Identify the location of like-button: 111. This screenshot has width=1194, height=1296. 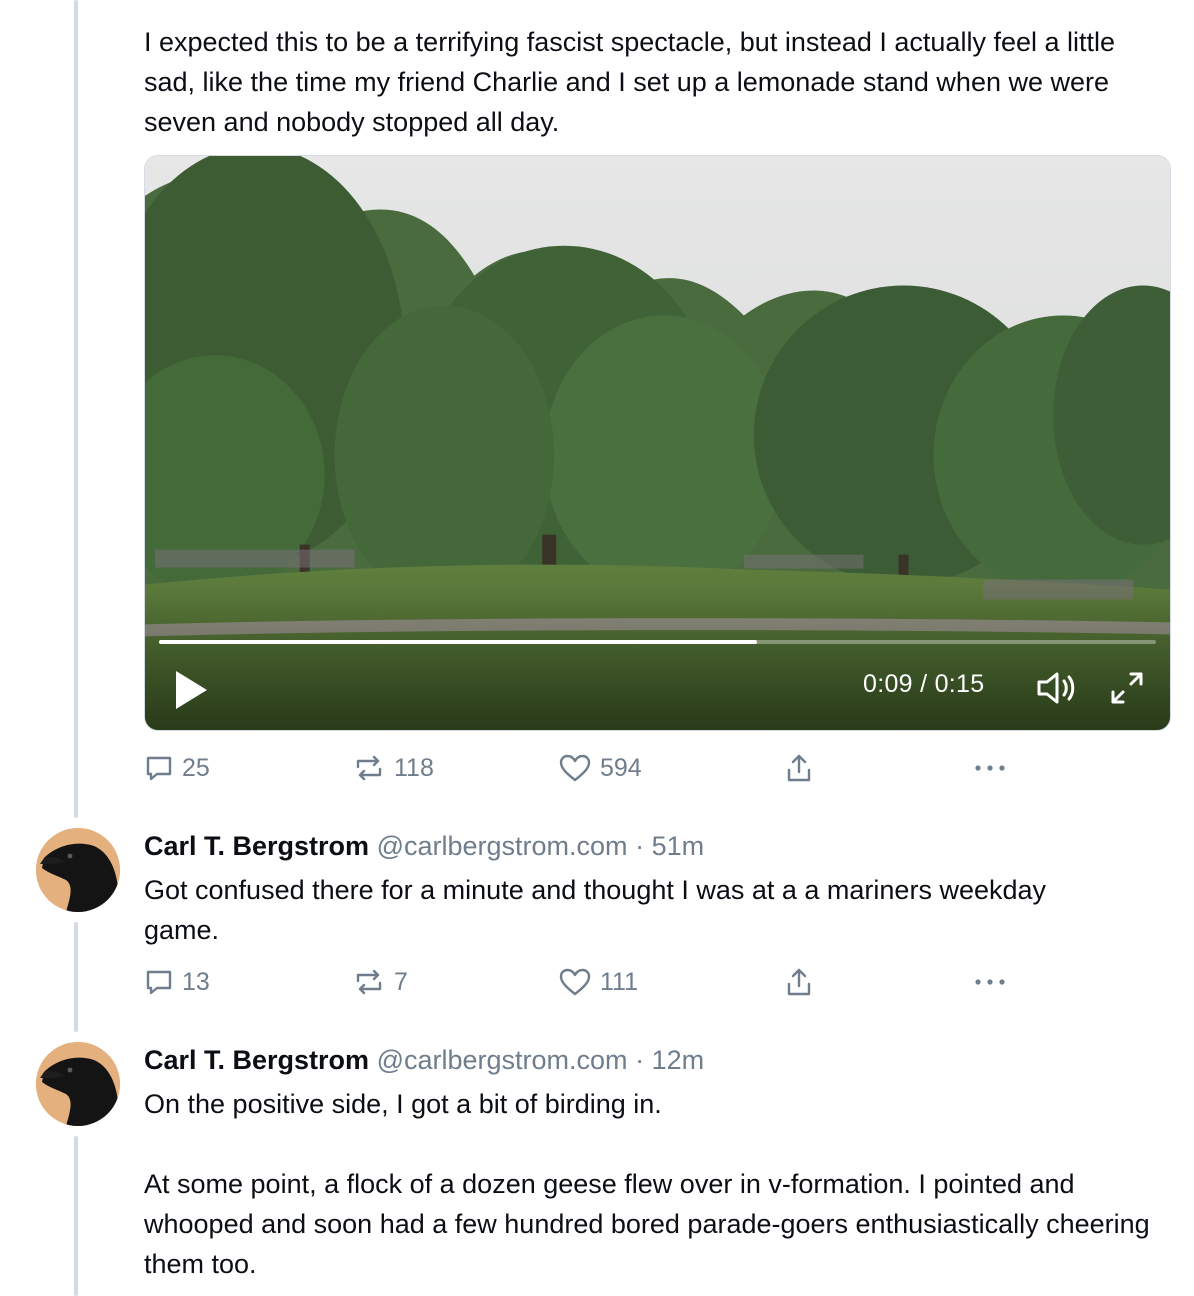
(598, 982).